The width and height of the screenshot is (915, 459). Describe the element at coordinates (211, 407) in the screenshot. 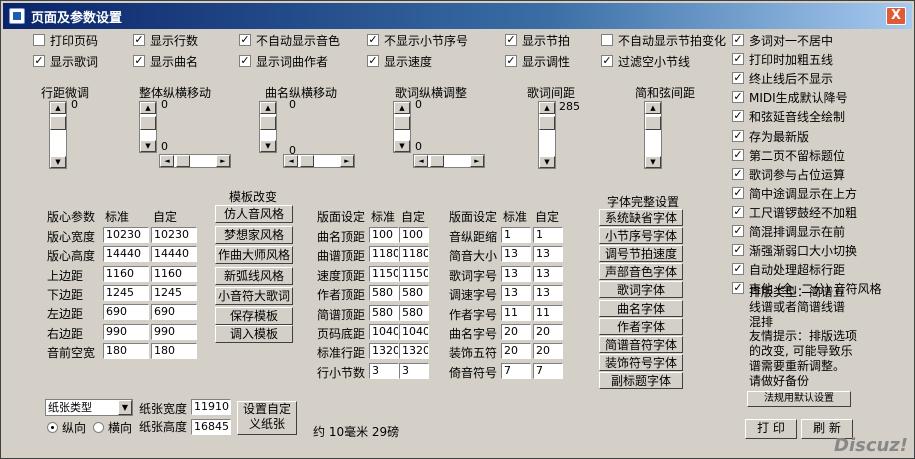

I see `paper-width-field: 11910` at that location.